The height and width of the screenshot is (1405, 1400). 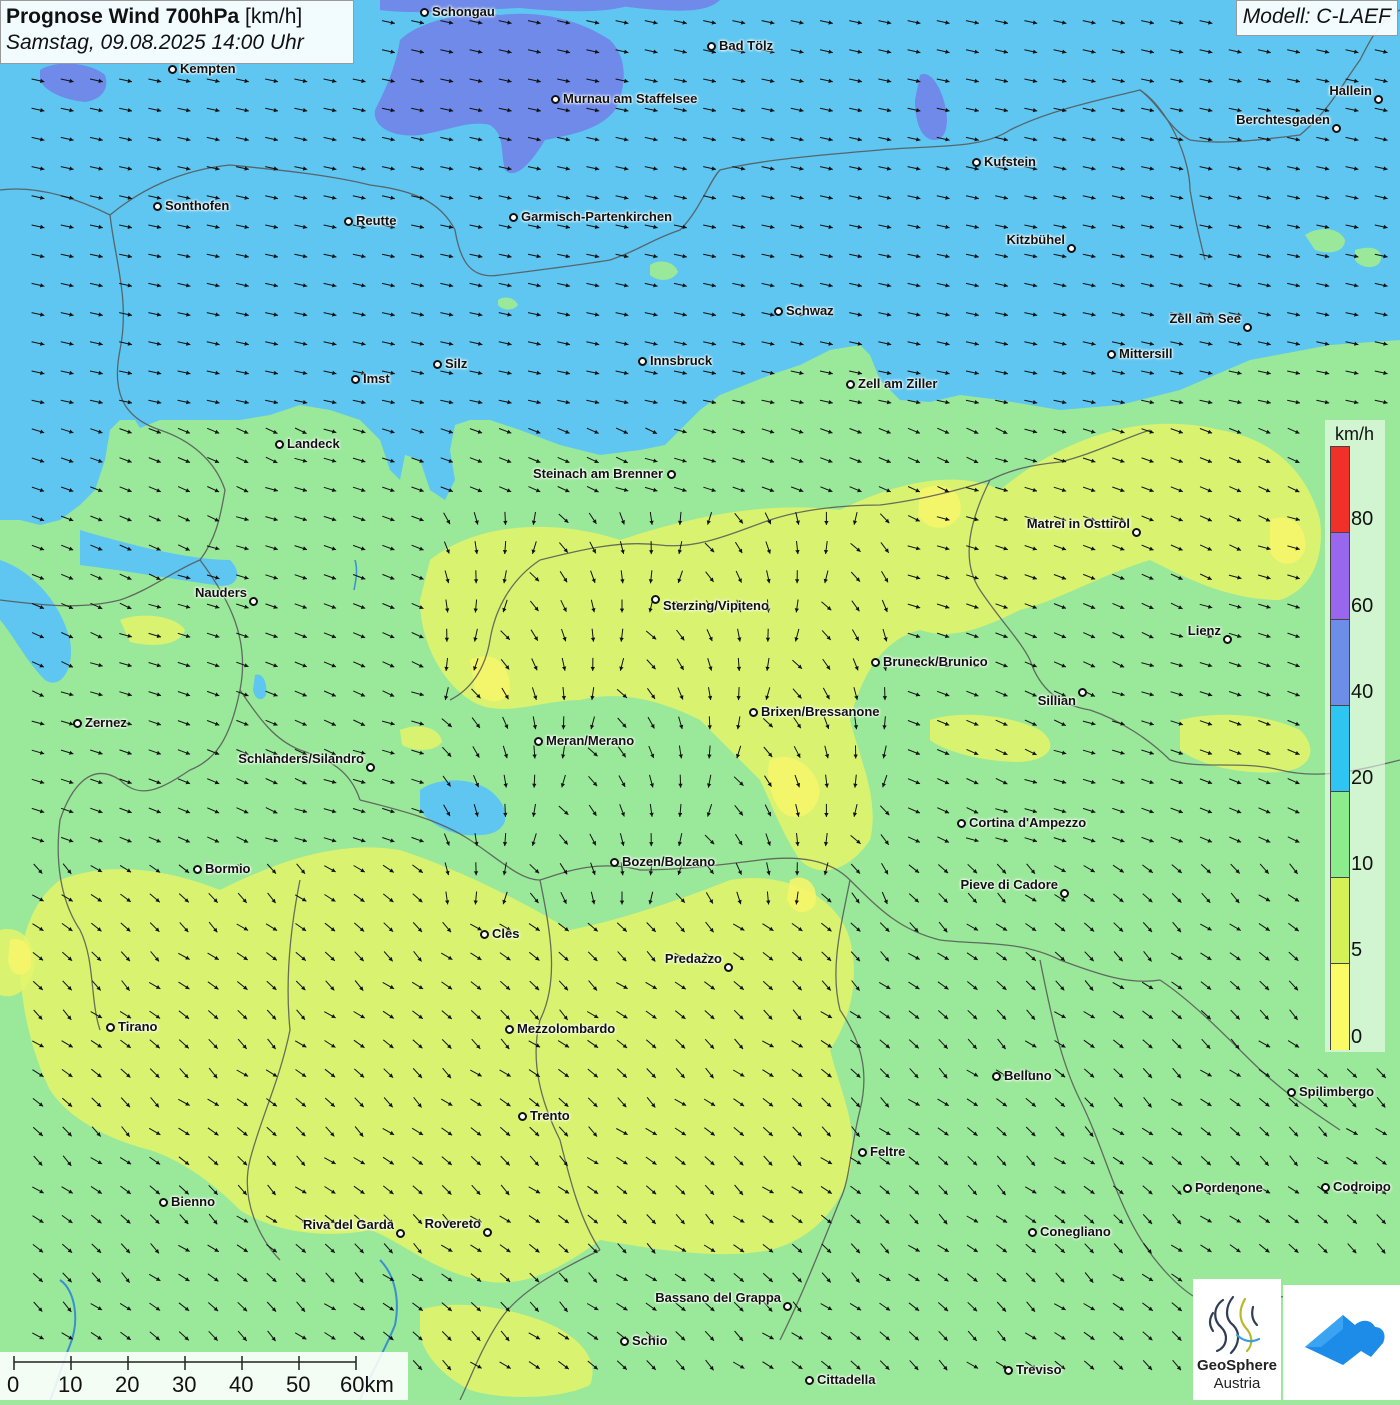 What do you see at coordinates (1075, 1231) in the screenshot?
I see `city-label: Conegliano` at bounding box center [1075, 1231].